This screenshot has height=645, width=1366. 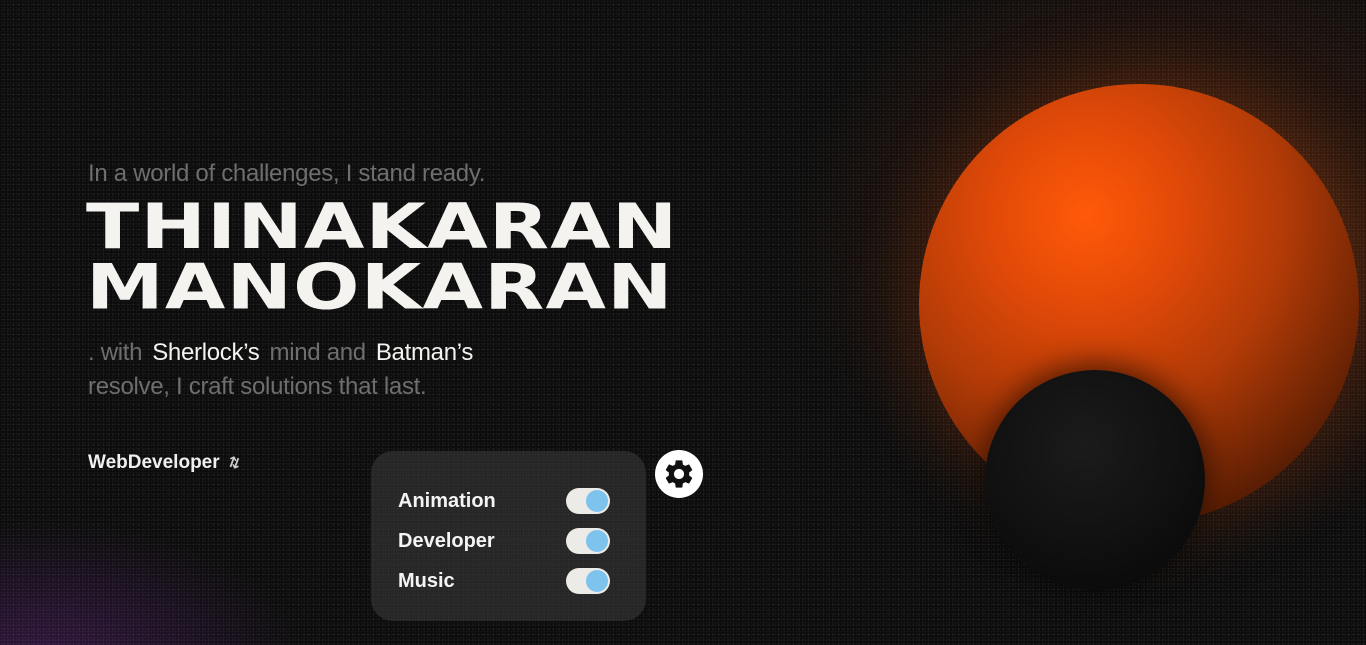 What do you see at coordinates (504, 581) in the screenshot?
I see `option-music: Music` at bounding box center [504, 581].